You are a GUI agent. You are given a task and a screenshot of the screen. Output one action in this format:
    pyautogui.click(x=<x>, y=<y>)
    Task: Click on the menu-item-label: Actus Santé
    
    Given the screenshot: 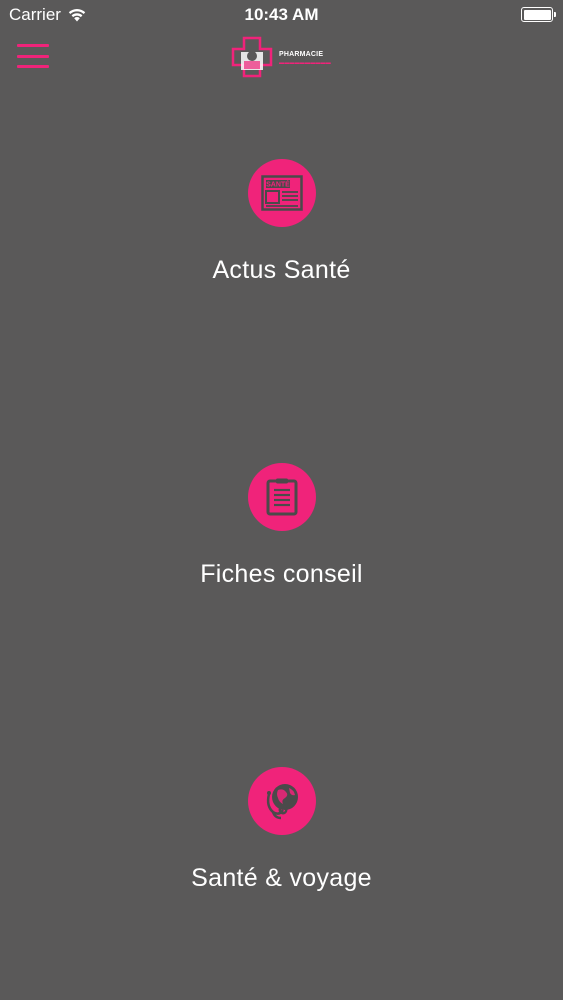 What is the action you would take?
    pyautogui.click(x=281, y=270)
    